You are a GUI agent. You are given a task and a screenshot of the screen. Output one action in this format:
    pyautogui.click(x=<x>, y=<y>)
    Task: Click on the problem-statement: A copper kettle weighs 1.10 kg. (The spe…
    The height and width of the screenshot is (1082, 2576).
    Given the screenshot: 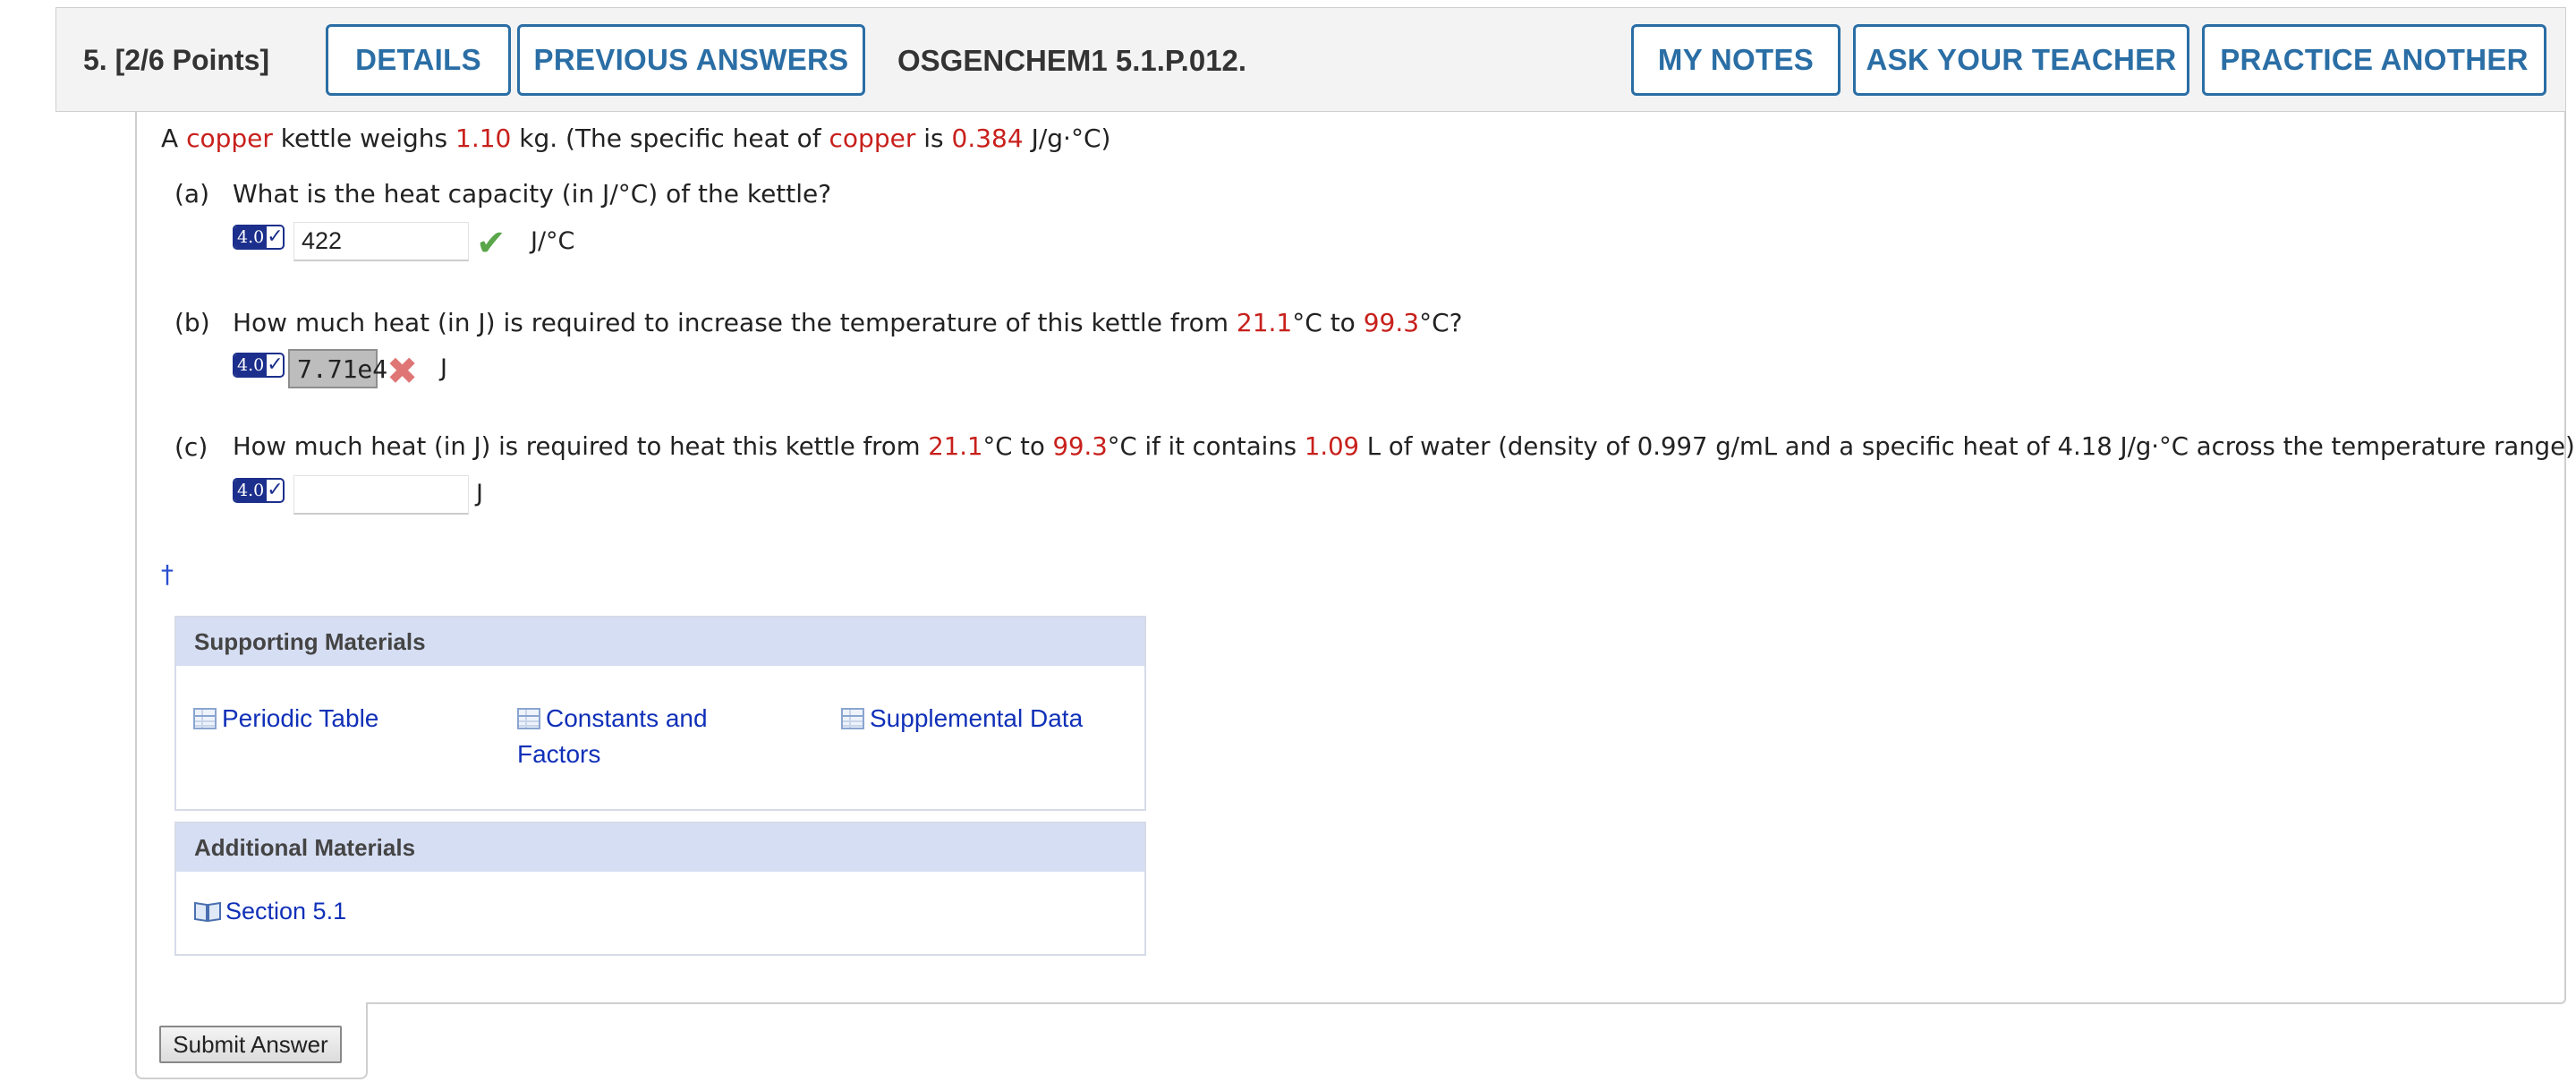 What is the action you would take?
    pyautogui.click(x=635, y=138)
    